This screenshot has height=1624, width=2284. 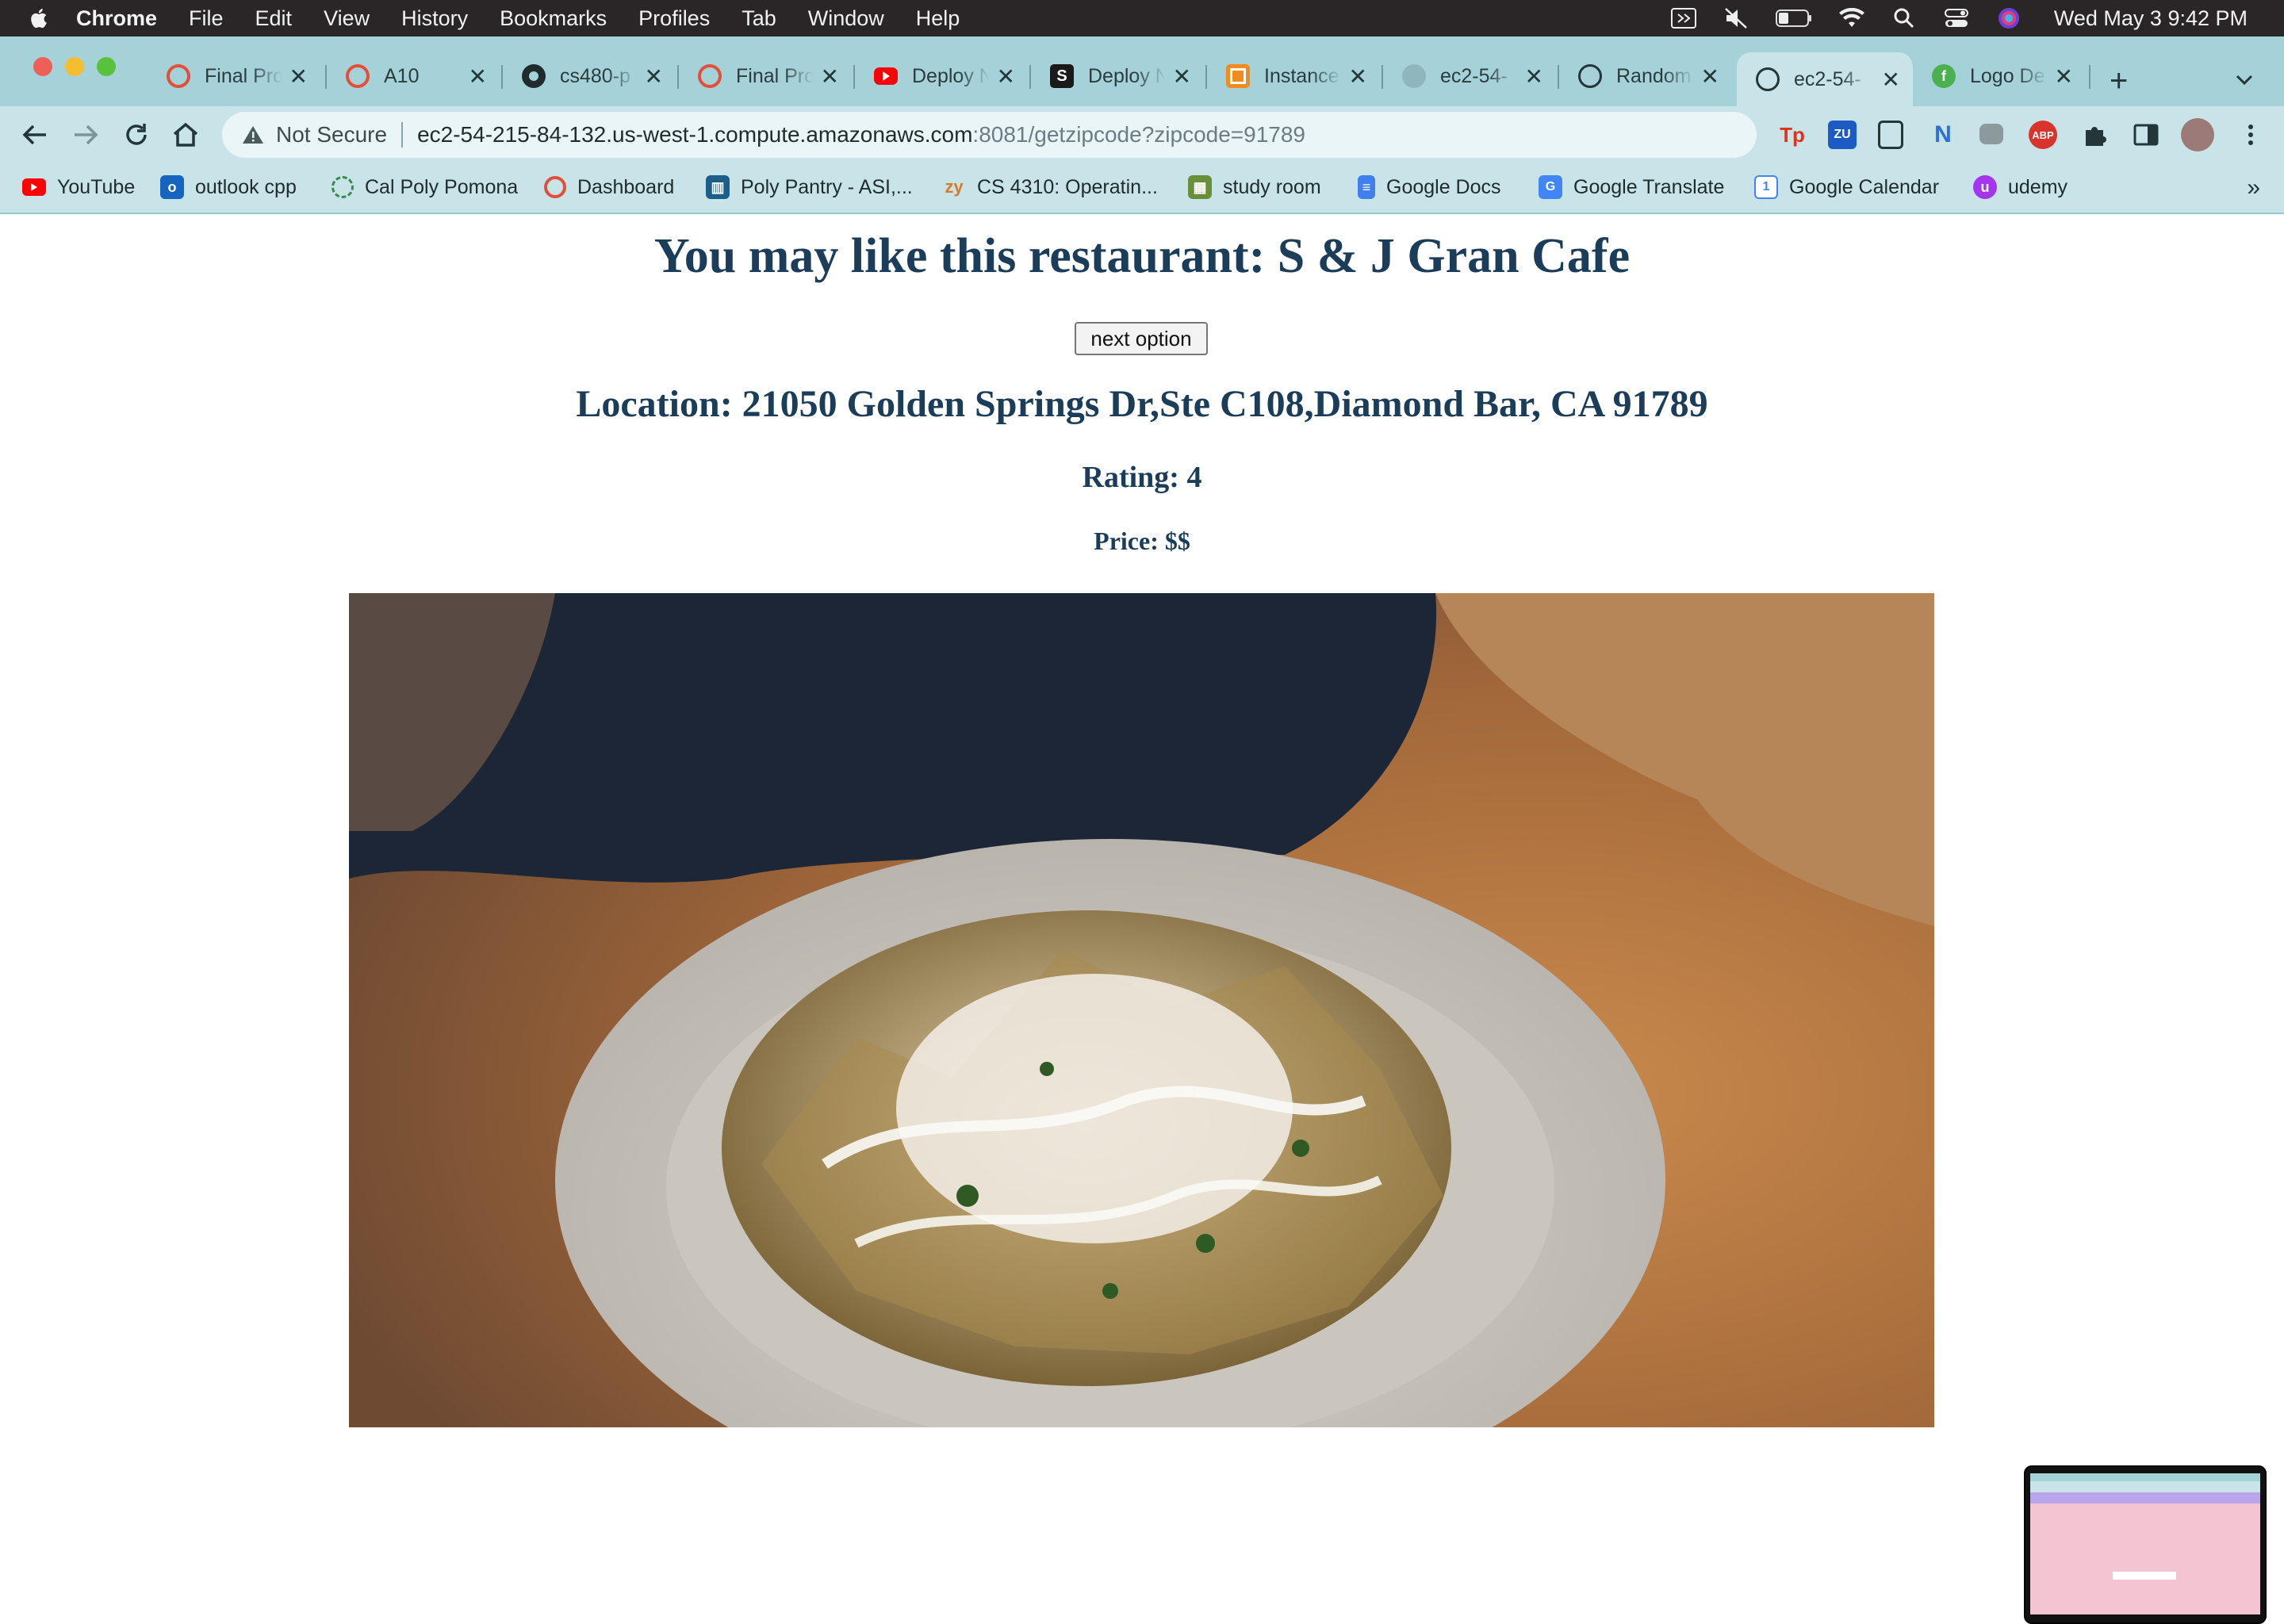 What do you see at coordinates (424, 187) in the screenshot?
I see `bookmark-cal-poly-pomona: Cal Poly Pomona` at bounding box center [424, 187].